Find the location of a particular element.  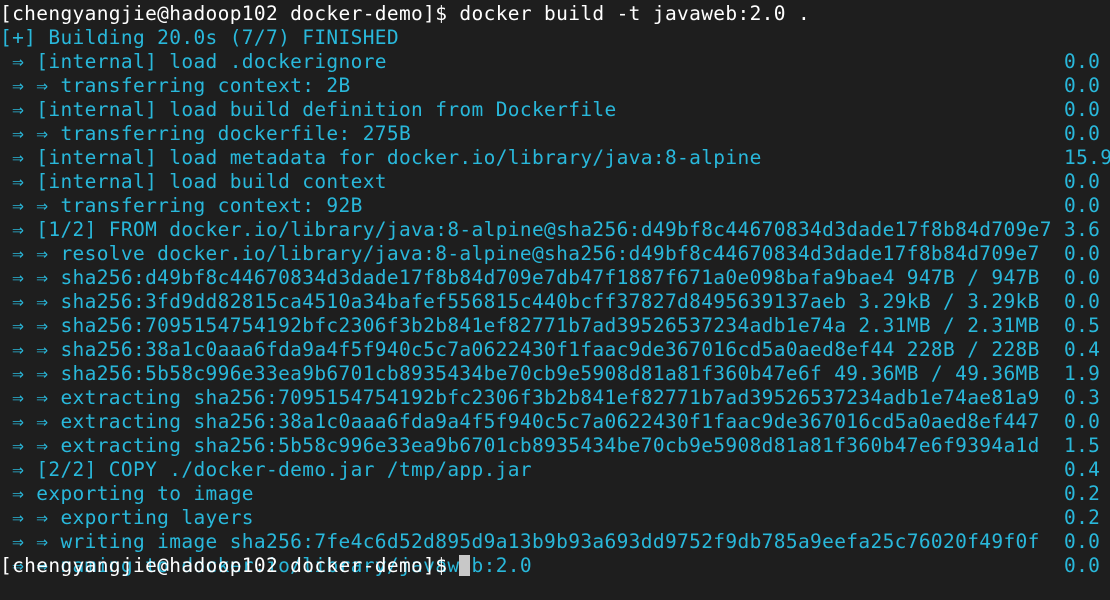

build-step-line: ⇒ ⇒ transferring context: 2B is located at coordinates (175, 85).